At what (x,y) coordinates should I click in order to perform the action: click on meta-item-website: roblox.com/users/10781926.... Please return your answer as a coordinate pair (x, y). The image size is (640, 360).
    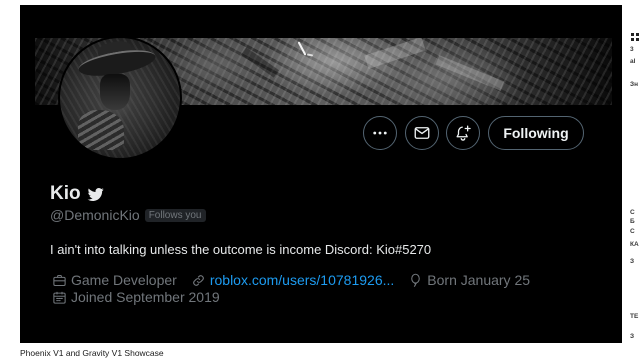
    Looking at the image, I should click on (292, 280).